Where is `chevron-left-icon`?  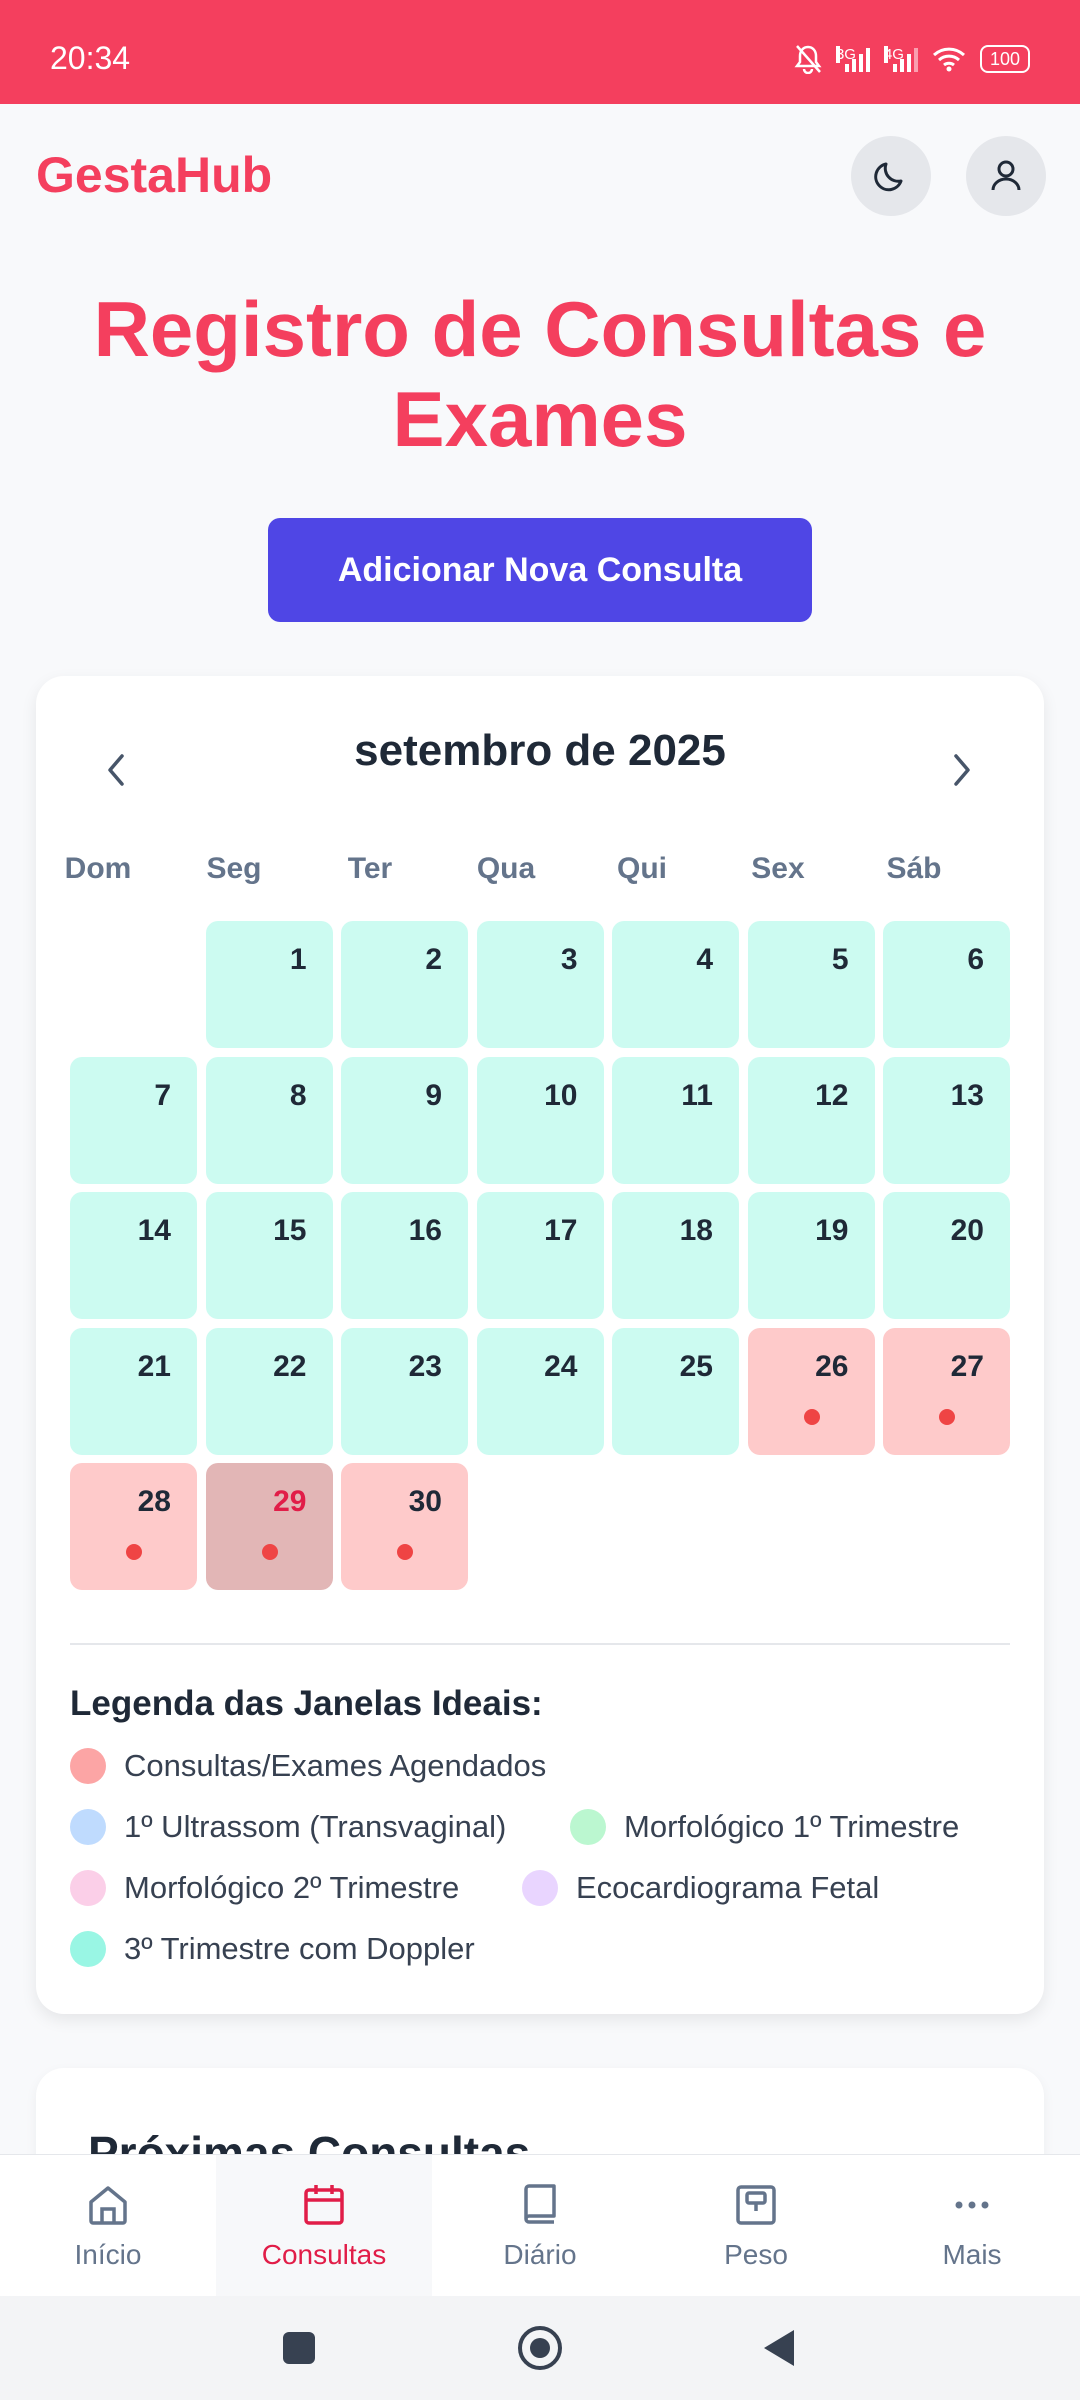 chevron-left-icon is located at coordinates (116, 770).